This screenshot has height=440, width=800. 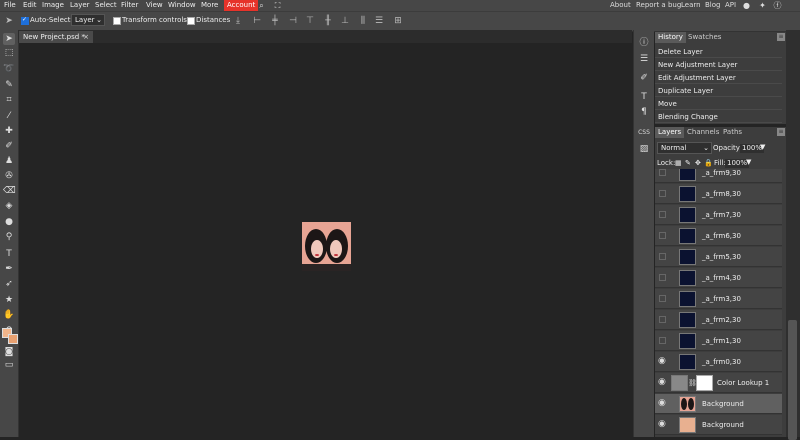 I want to click on history-item: Edit Adjustment Layer, so click(x=718, y=78).